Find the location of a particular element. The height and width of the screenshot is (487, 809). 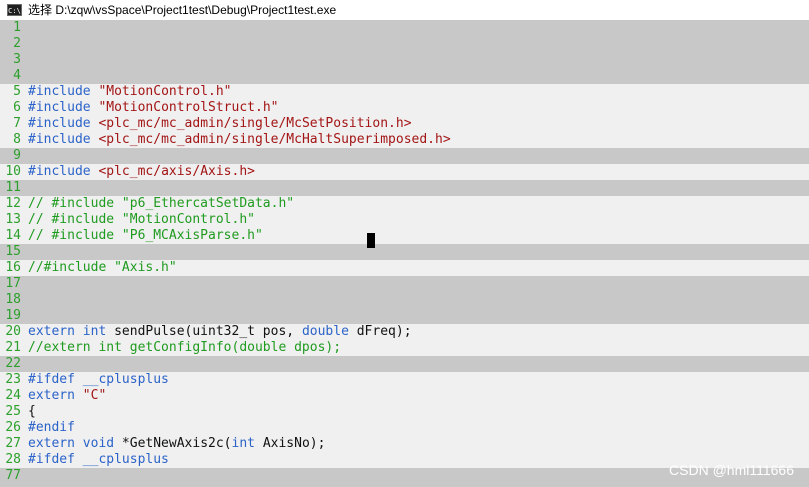

code-line: 4 is located at coordinates (404, 76).